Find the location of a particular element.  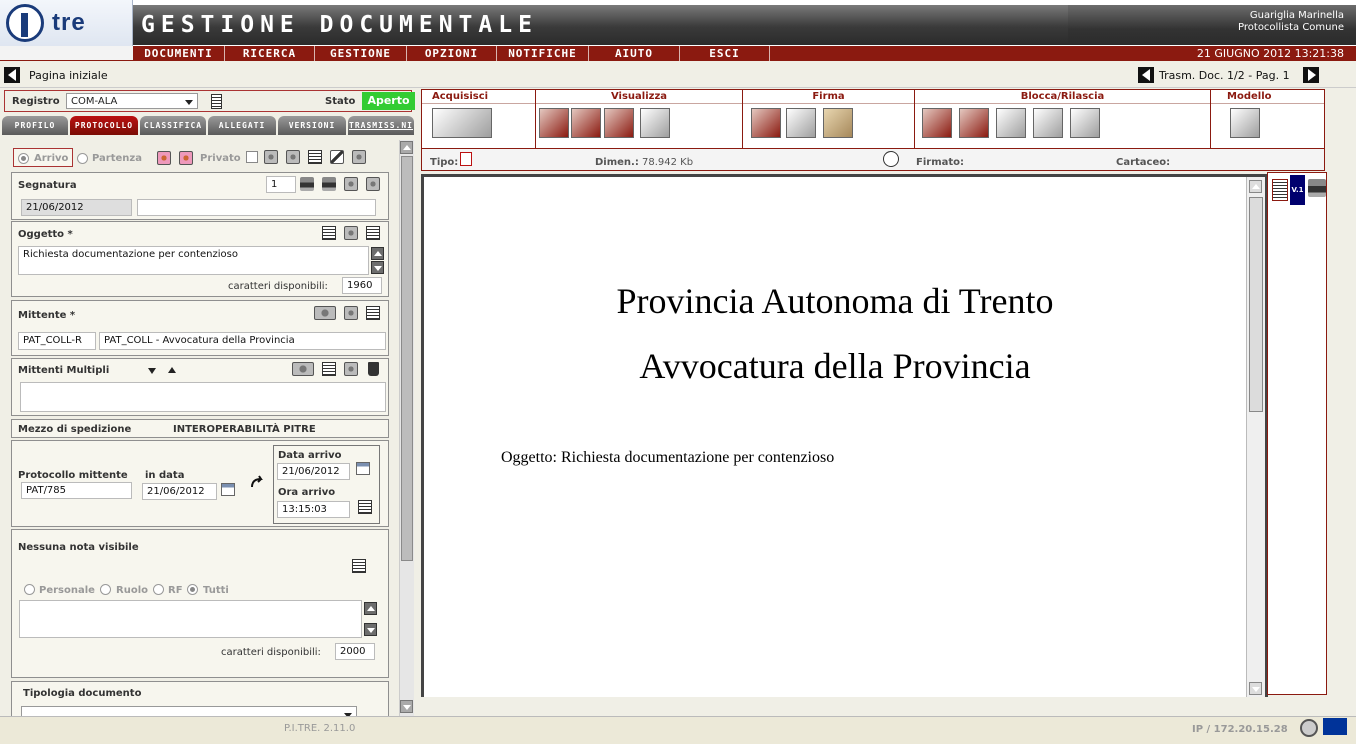

send-icon is located at coordinates (271, 157).